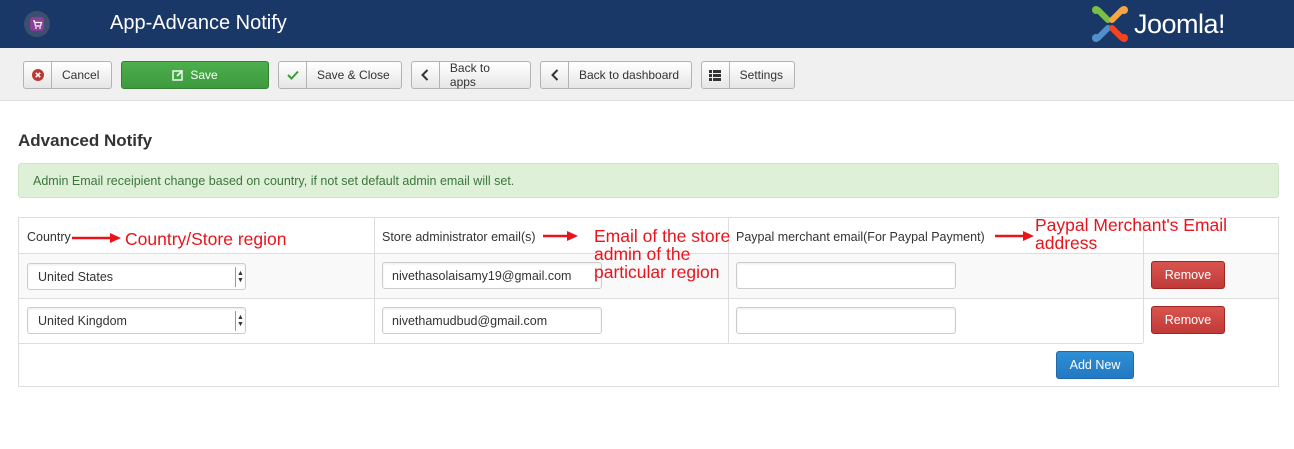 Image resolution: width=1294 pixels, height=449 pixels. I want to click on country-select-value: United Kingdom, so click(82, 321).